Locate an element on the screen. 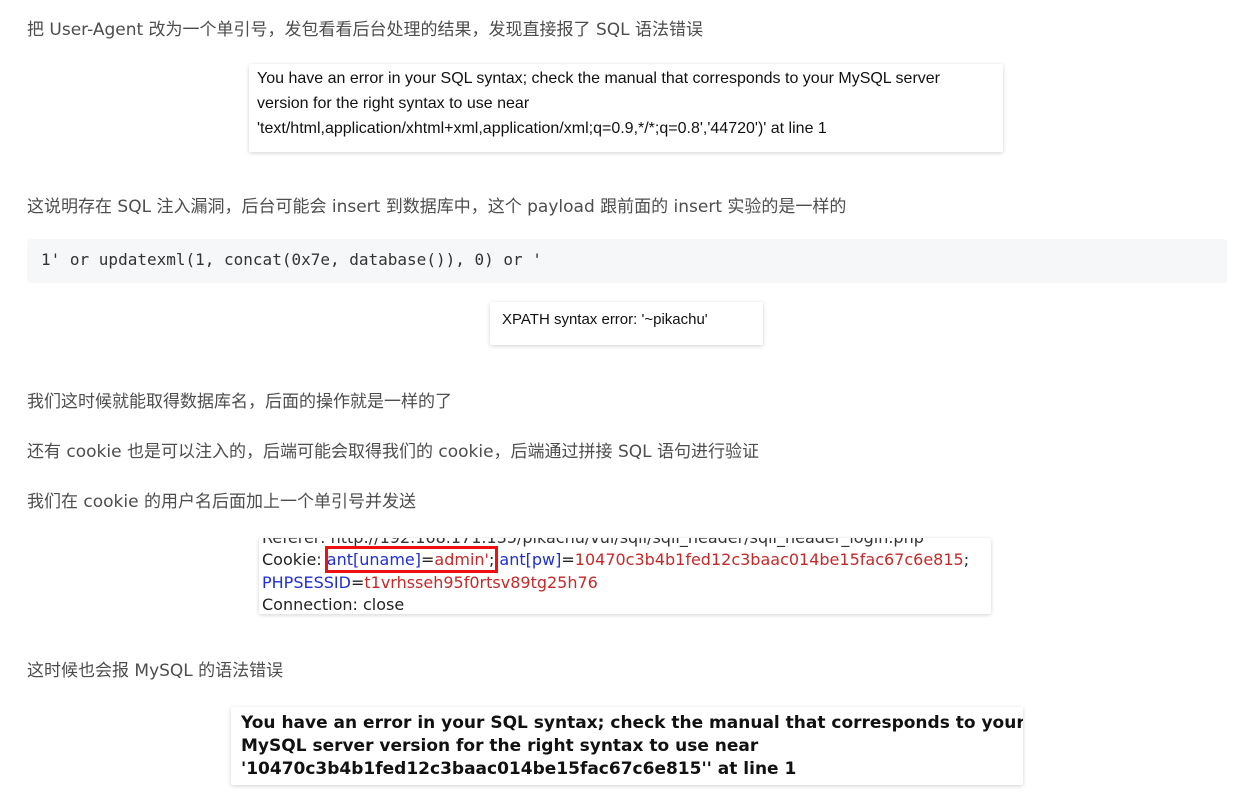 The image size is (1254, 794). xpath-error-screenshot: XPATH syntax error: '~pikachu' is located at coordinates (626, 323).